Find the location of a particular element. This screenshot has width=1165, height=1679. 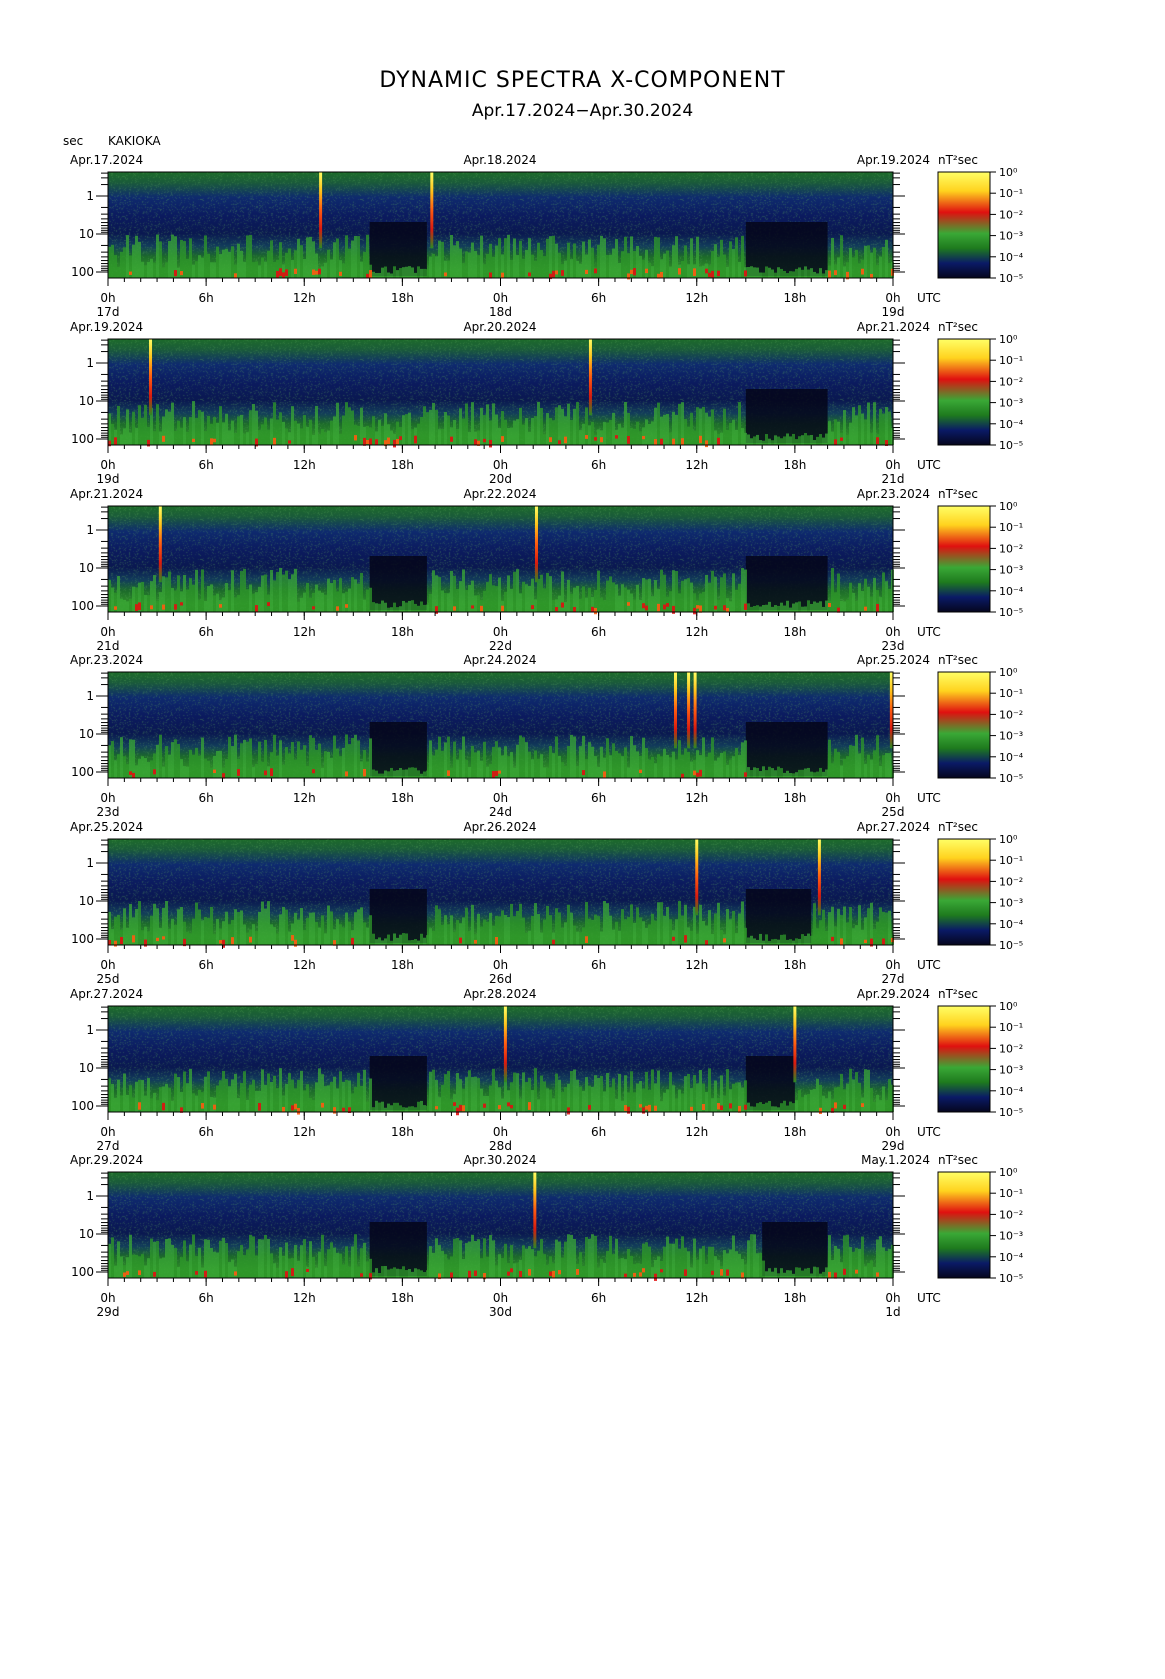

panel-end-date: Apr.23.2024 is located at coordinates (893, 494).